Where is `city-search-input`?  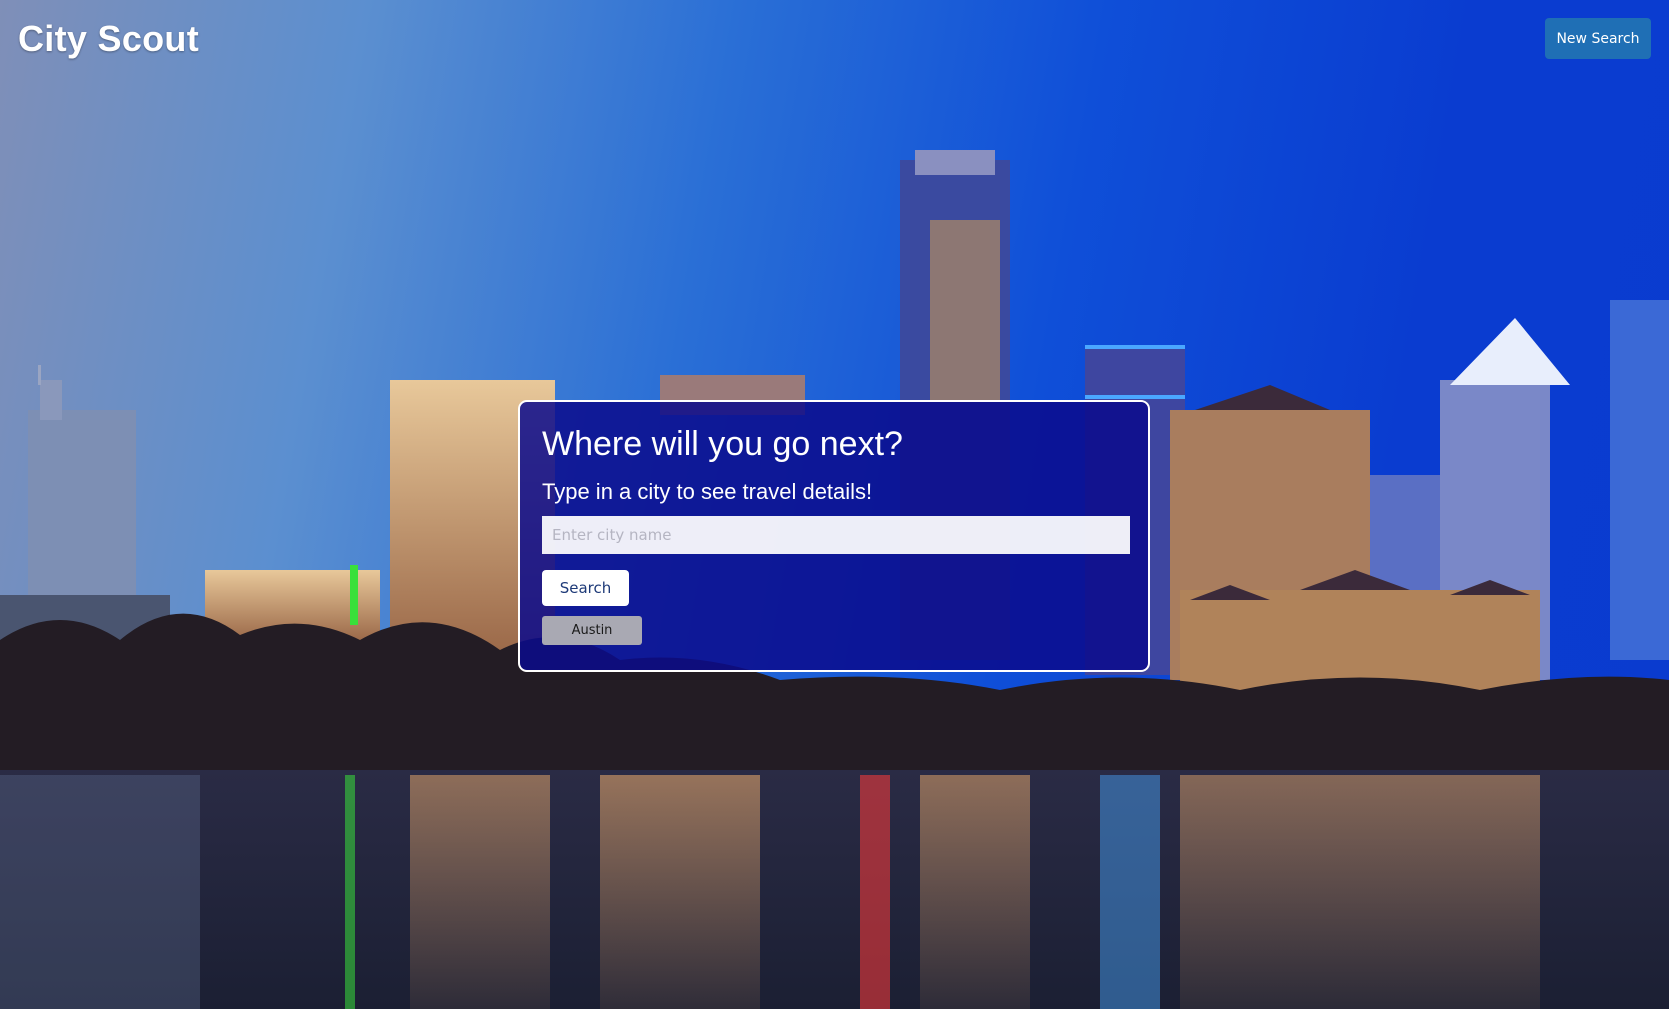
city-search-input is located at coordinates (836, 535).